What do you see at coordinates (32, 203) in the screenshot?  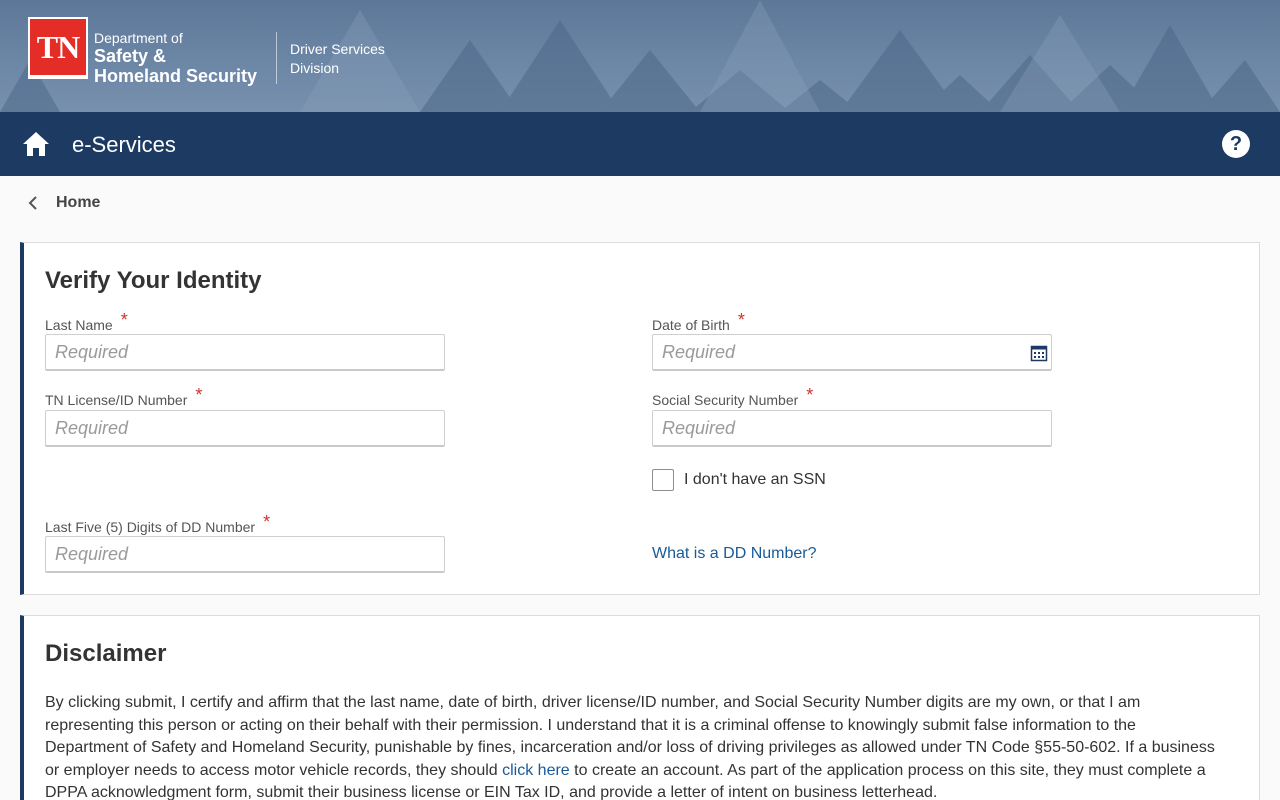 I see `chevron-left-icon` at bounding box center [32, 203].